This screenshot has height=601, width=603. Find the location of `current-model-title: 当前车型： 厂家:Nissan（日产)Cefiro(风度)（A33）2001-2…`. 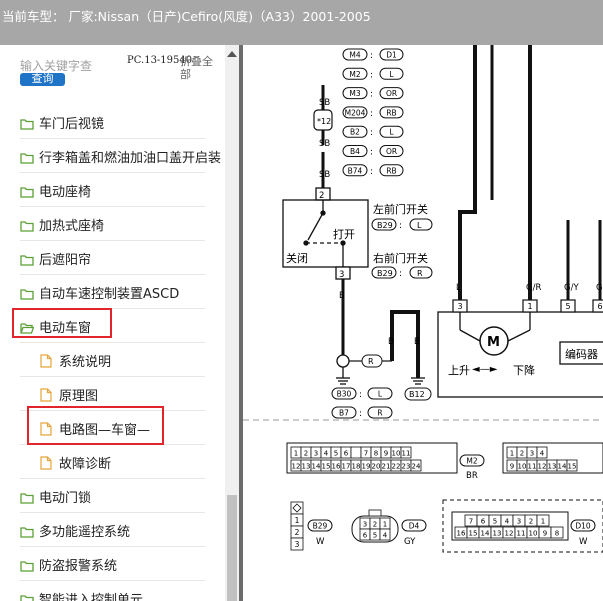

current-model-title: 当前车型： 厂家:Nissan（日产)Cefiro(风度)（A33）2001-2… is located at coordinates (186, 16).